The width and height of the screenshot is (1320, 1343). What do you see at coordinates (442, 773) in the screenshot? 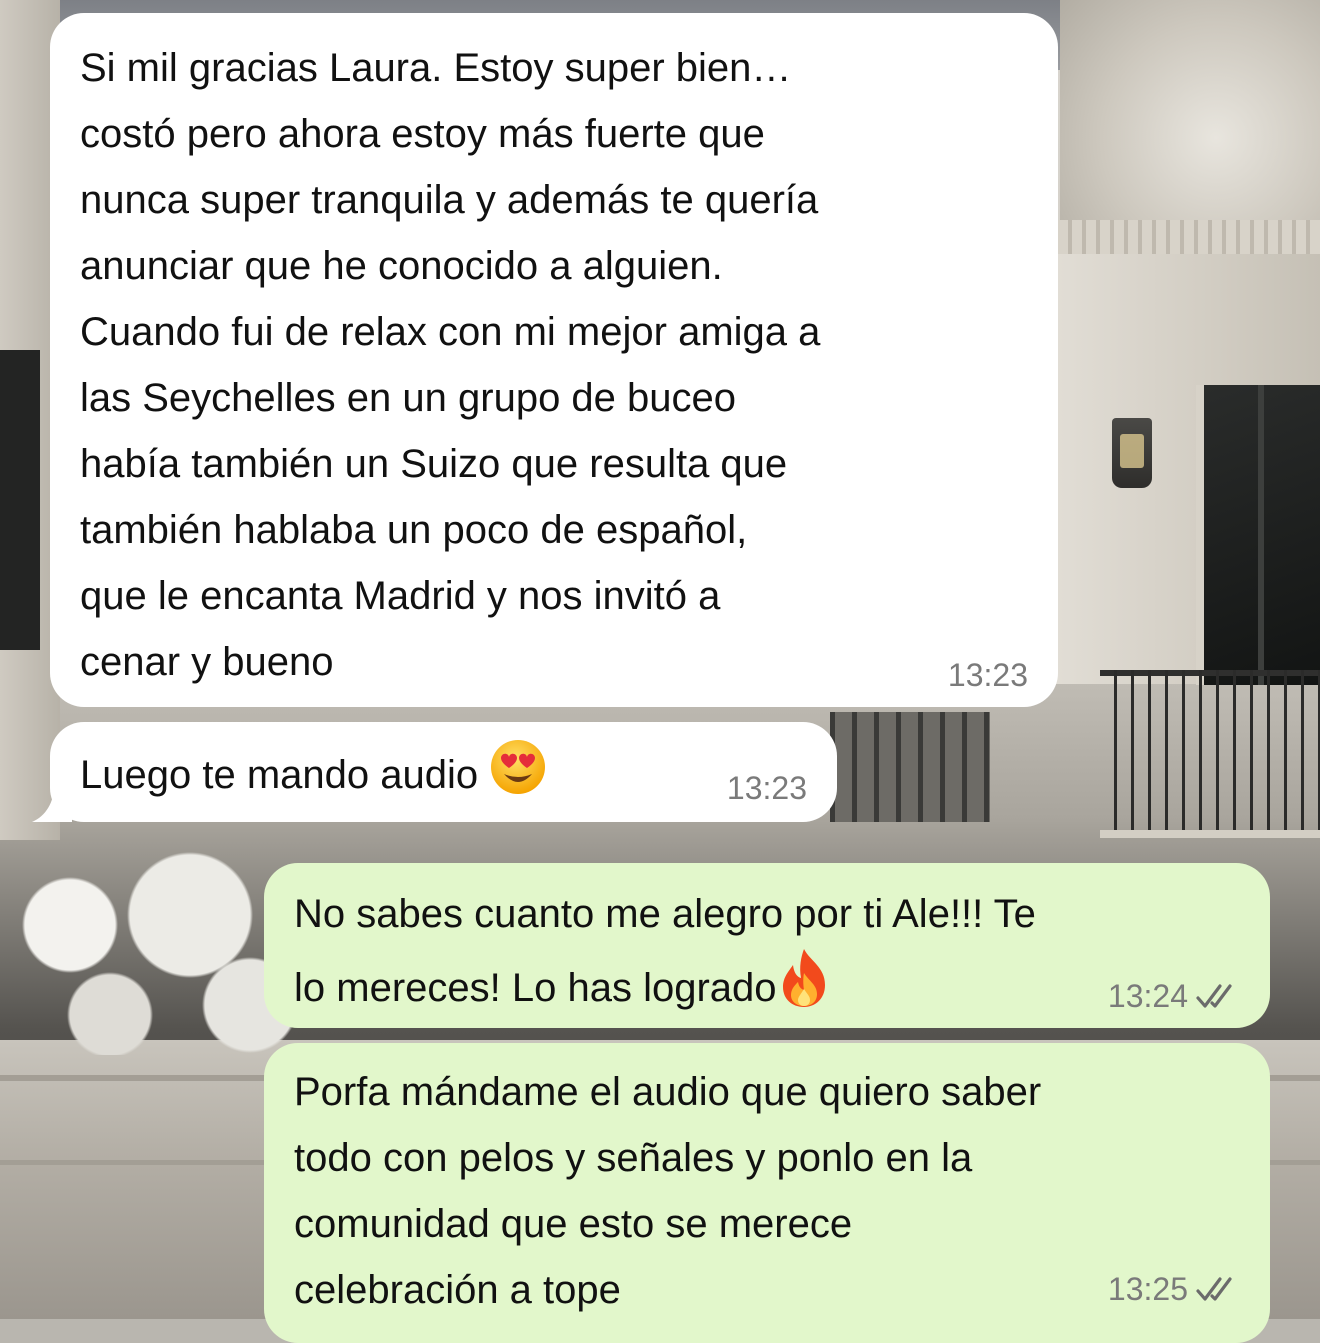
I see `message-text: Luego te mando audio` at bounding box center [442, 773].